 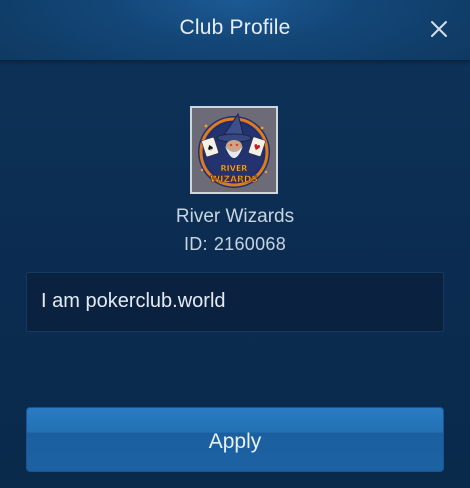 What do you see at coordinates (439, 29) in the screenshot?
I see `close-icon` at bounding box center [439, 29].